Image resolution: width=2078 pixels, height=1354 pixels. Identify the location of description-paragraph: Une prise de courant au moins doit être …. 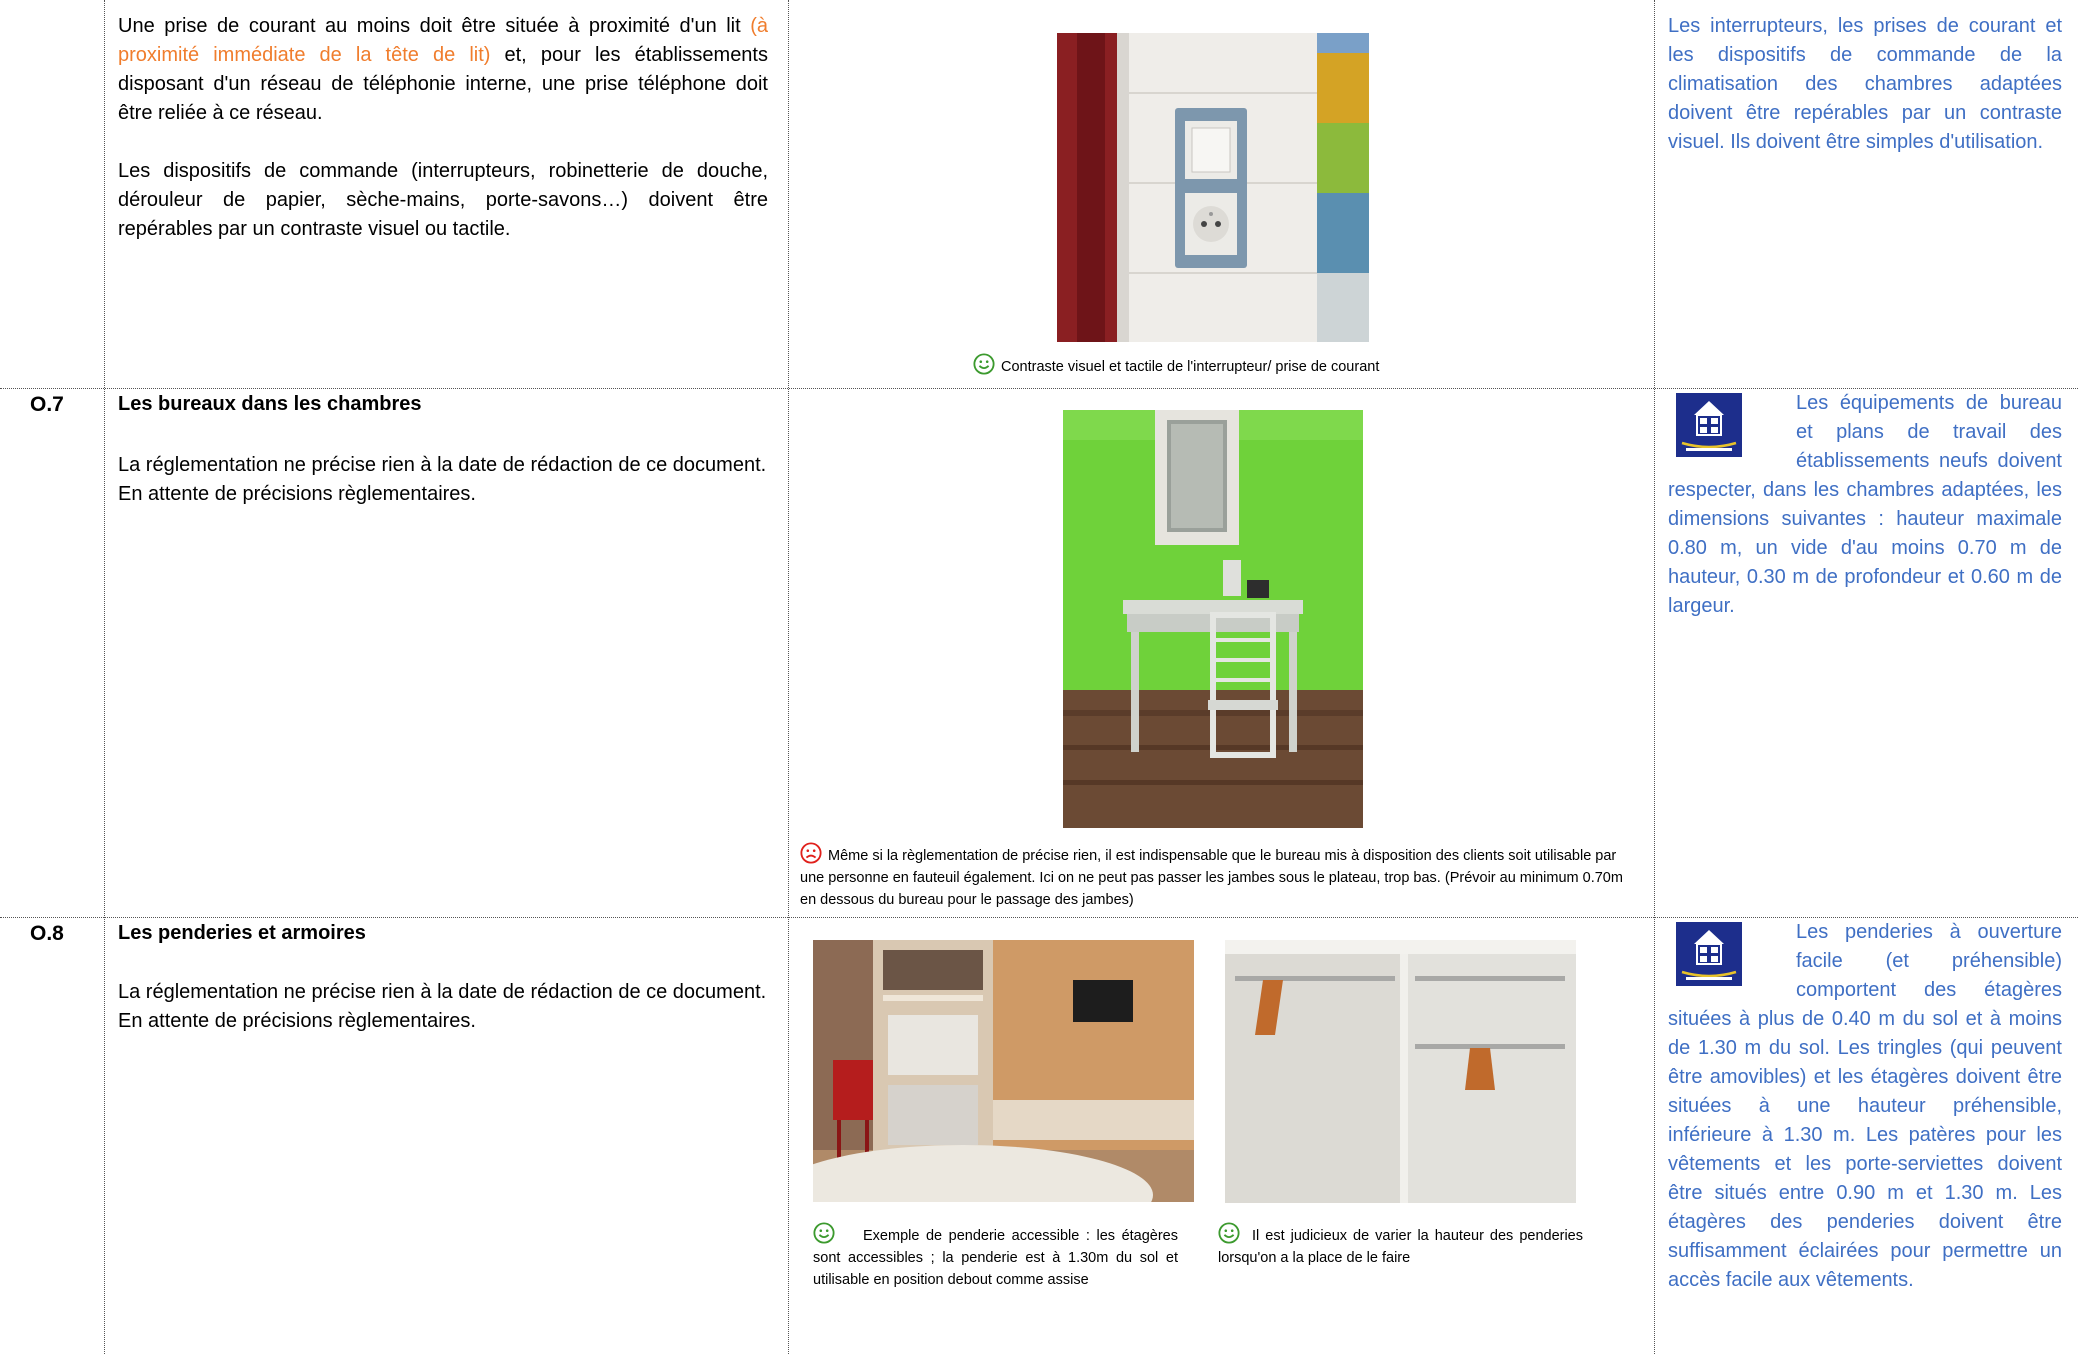
(443, 69).